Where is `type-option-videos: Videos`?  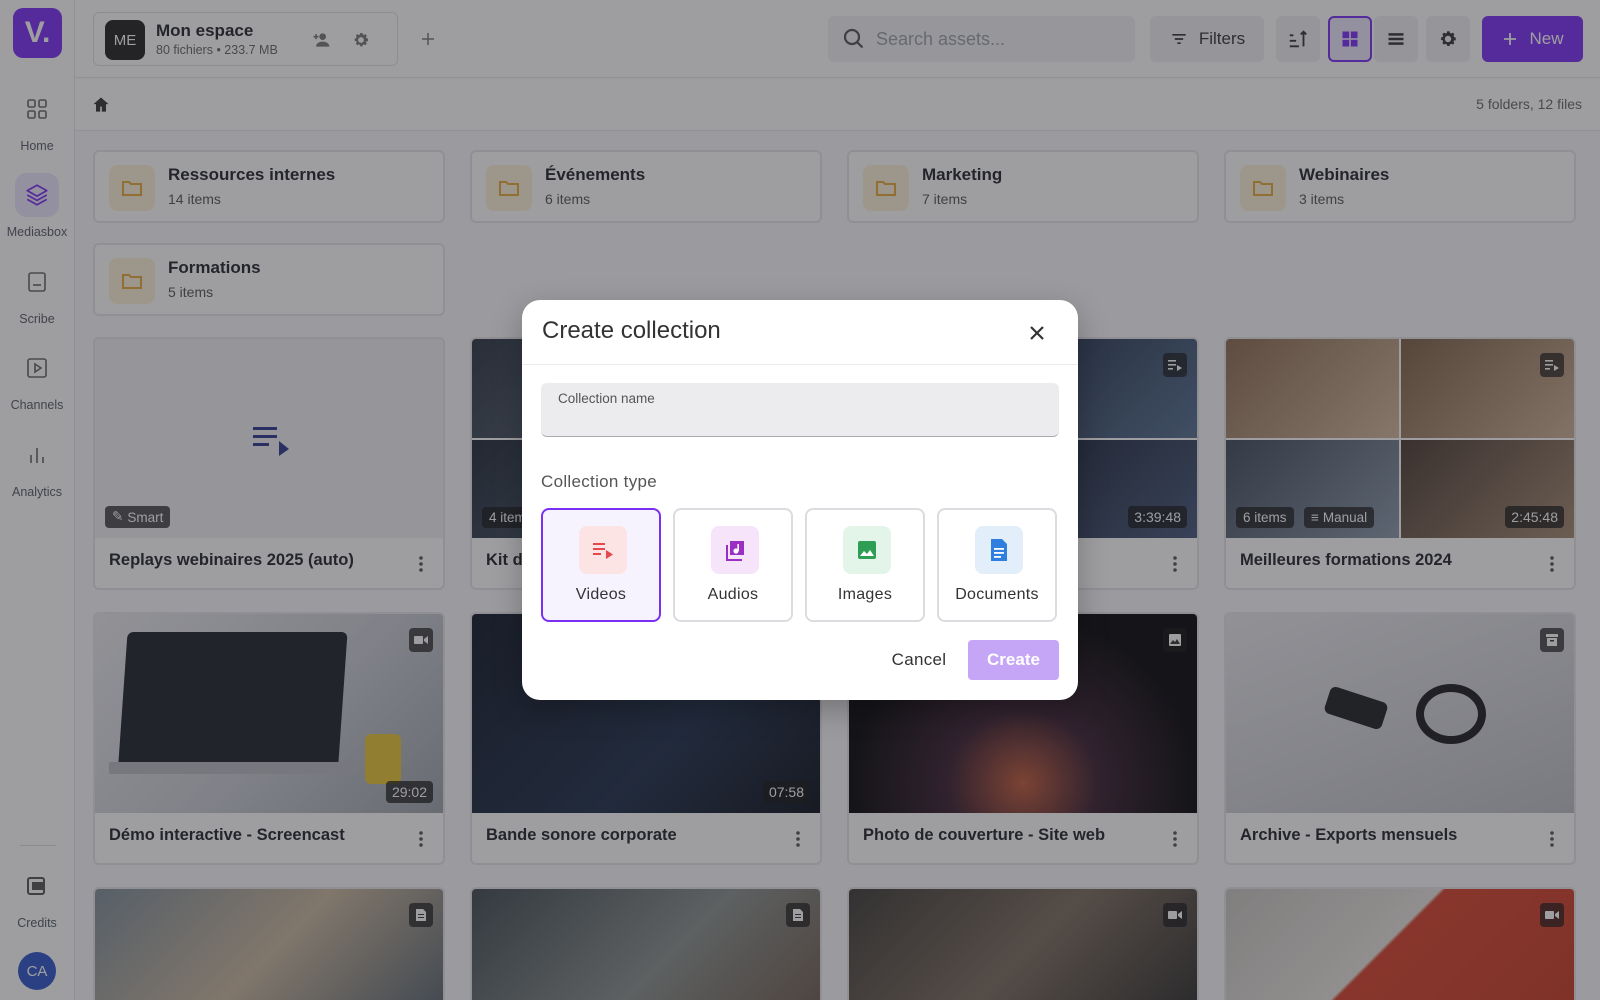 type-option-videos: Videos is located at coordinates (601, 565).